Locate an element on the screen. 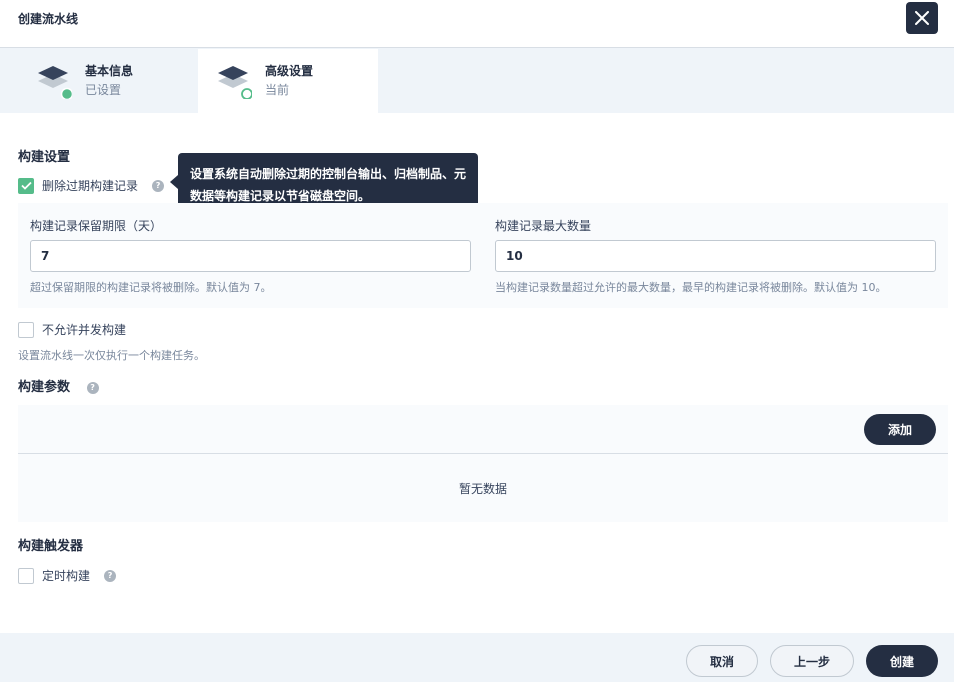 The image size is (954, 682). add-param-button: 添加 is located at coordinates (900, 429).